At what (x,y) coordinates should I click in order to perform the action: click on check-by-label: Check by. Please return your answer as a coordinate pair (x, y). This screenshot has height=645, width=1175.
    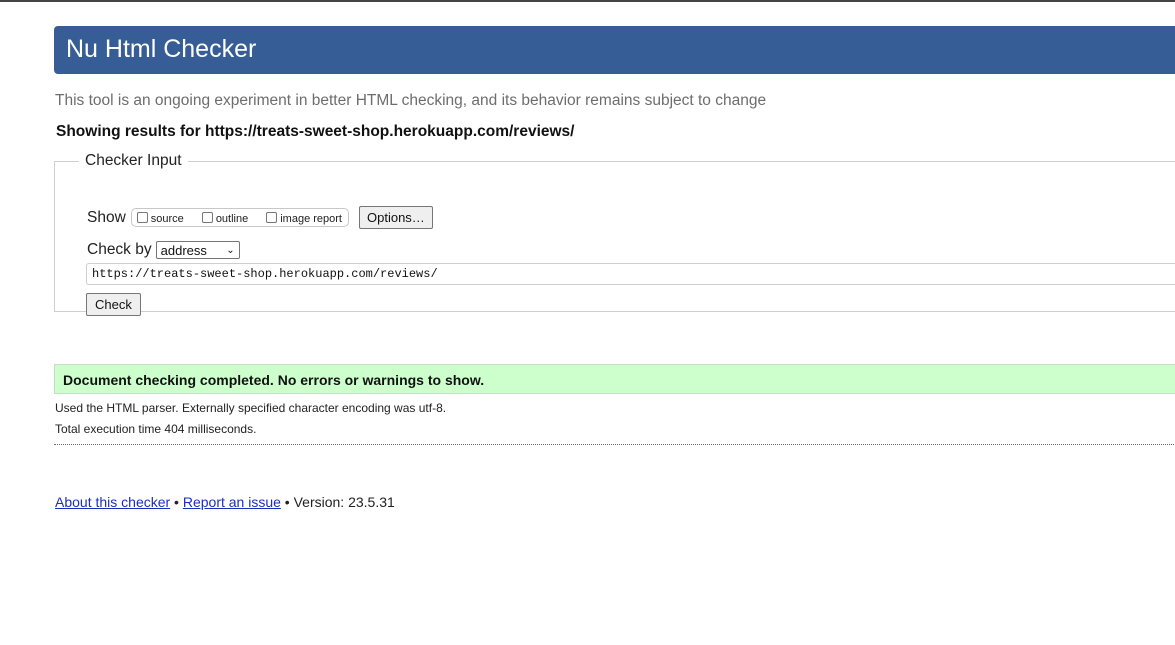
    Looking at the image, I should click on (119, 249).